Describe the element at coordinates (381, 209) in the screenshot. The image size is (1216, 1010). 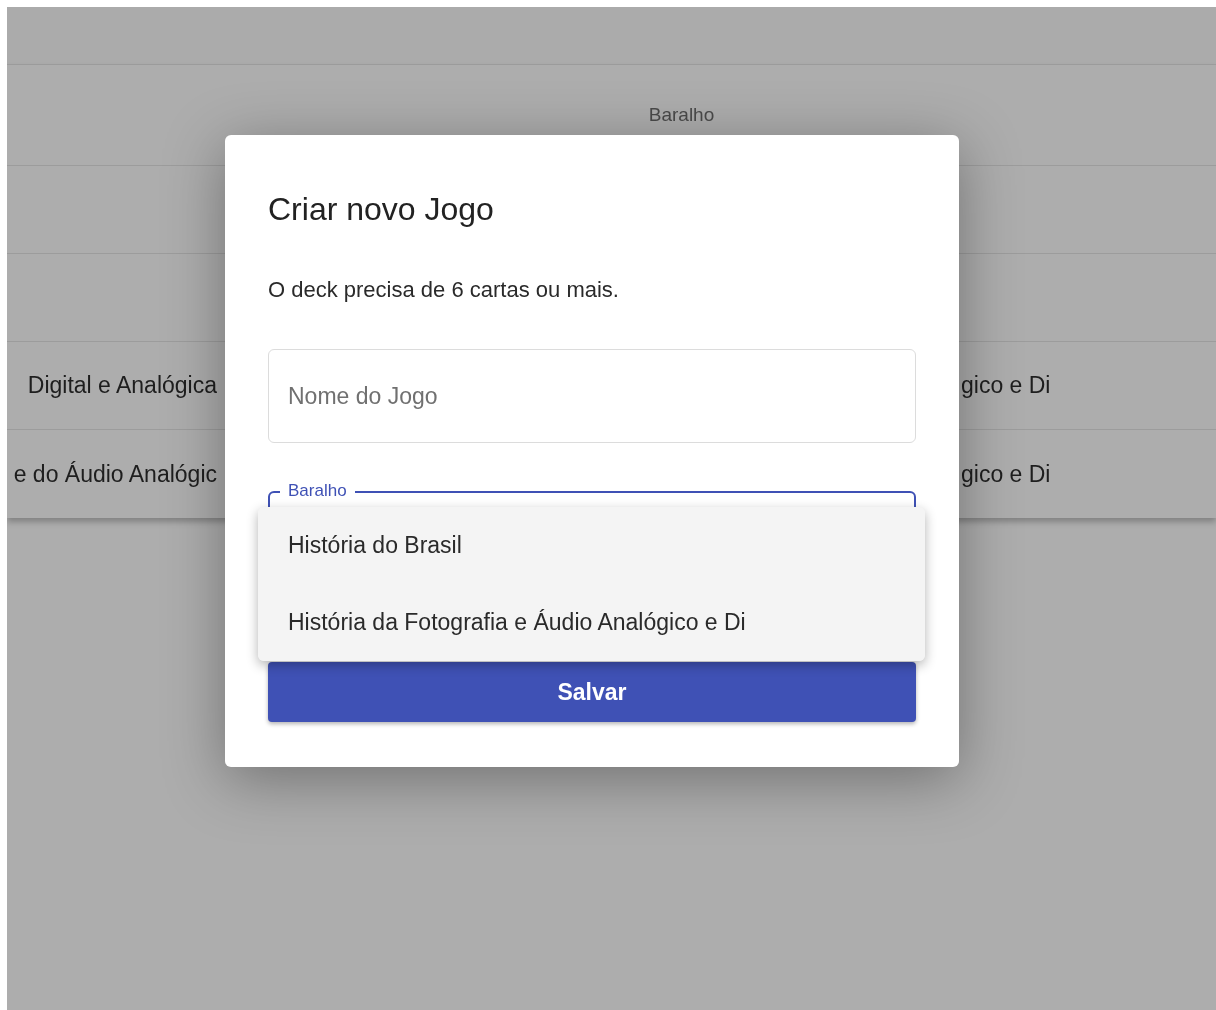
I see `dialog-title: Criar novo Jogo` at that location.